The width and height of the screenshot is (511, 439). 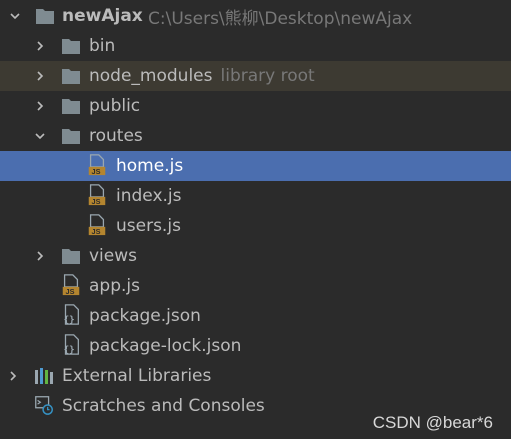 I want to click on folder-label-node-modules: node_modules library root, so click(x=202, y=76).